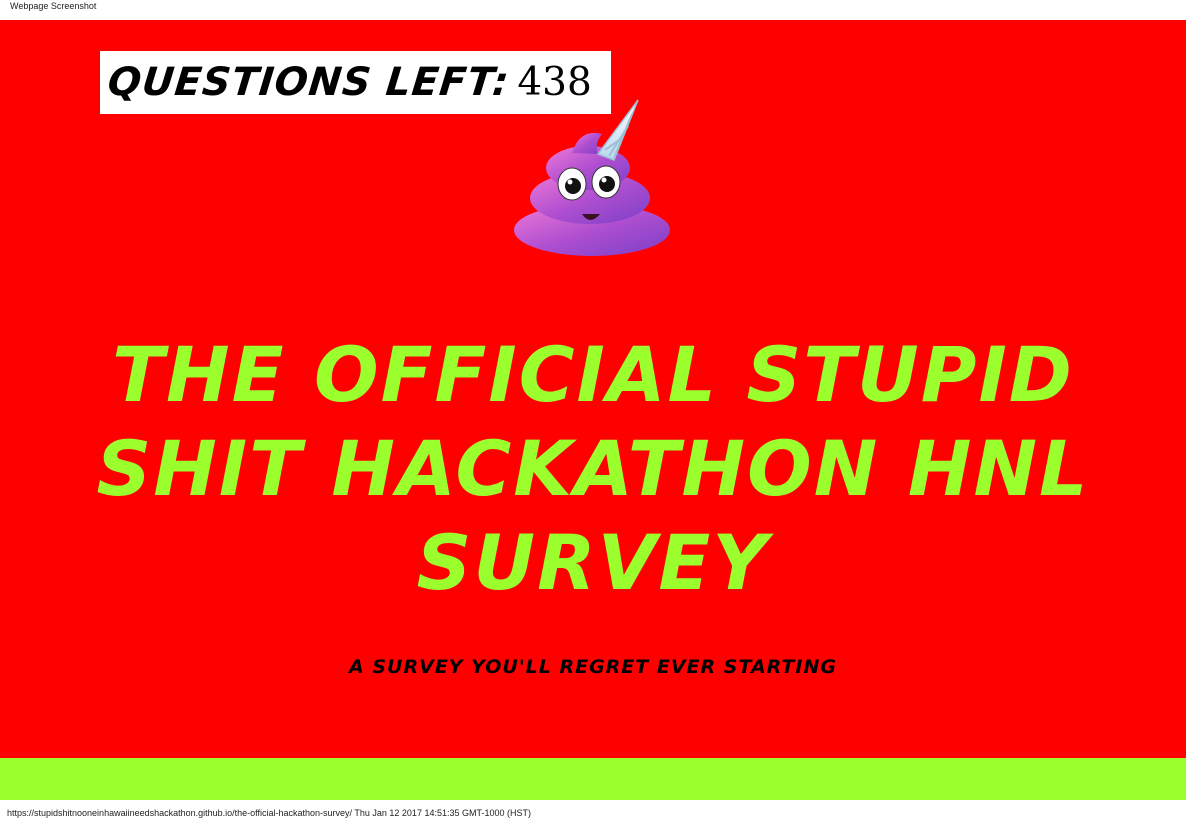  I want to click on page-subtitle: A SURVEY YOU'LL REGRET EVER STARTING, so click(593, 667).